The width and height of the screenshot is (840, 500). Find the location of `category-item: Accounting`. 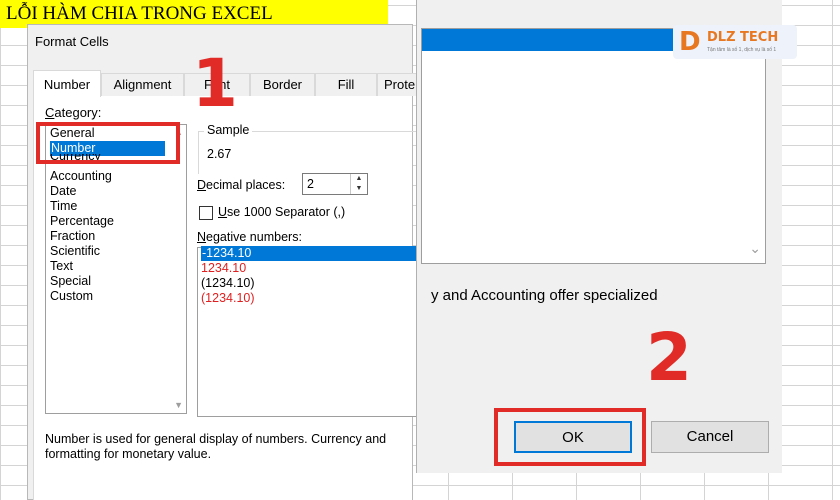

category-item: Accounting is located at coordinates (81, 176).